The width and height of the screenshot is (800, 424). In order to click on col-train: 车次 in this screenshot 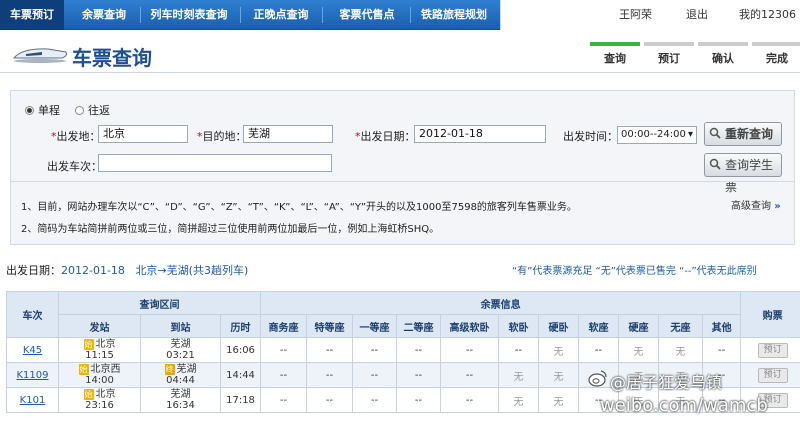, I will do `click(32, 314)`.